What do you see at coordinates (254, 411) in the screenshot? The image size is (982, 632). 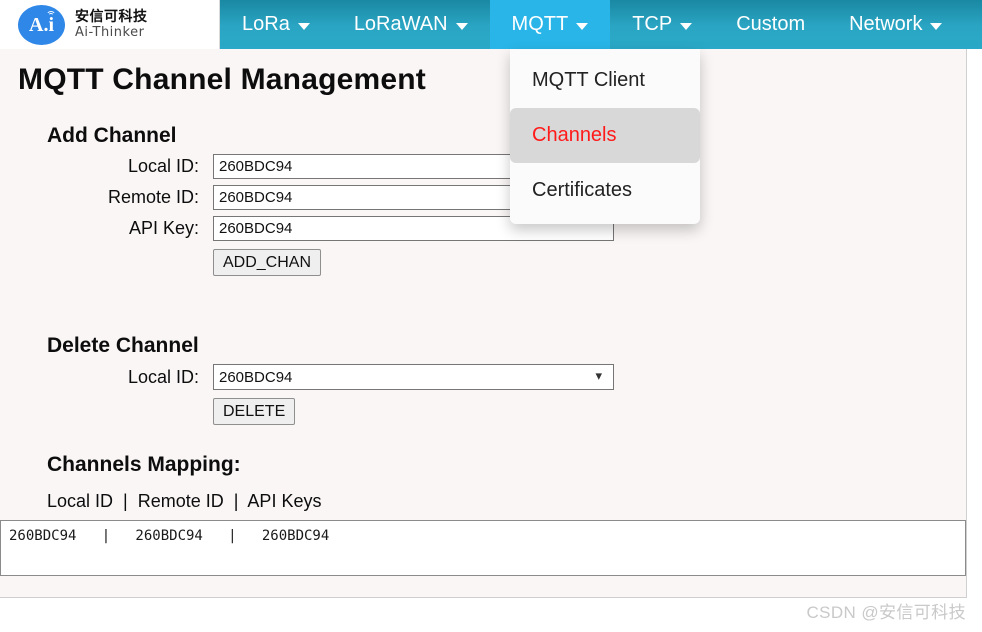 I see `delete-button: DELETE` at bounding box center [254, 411].